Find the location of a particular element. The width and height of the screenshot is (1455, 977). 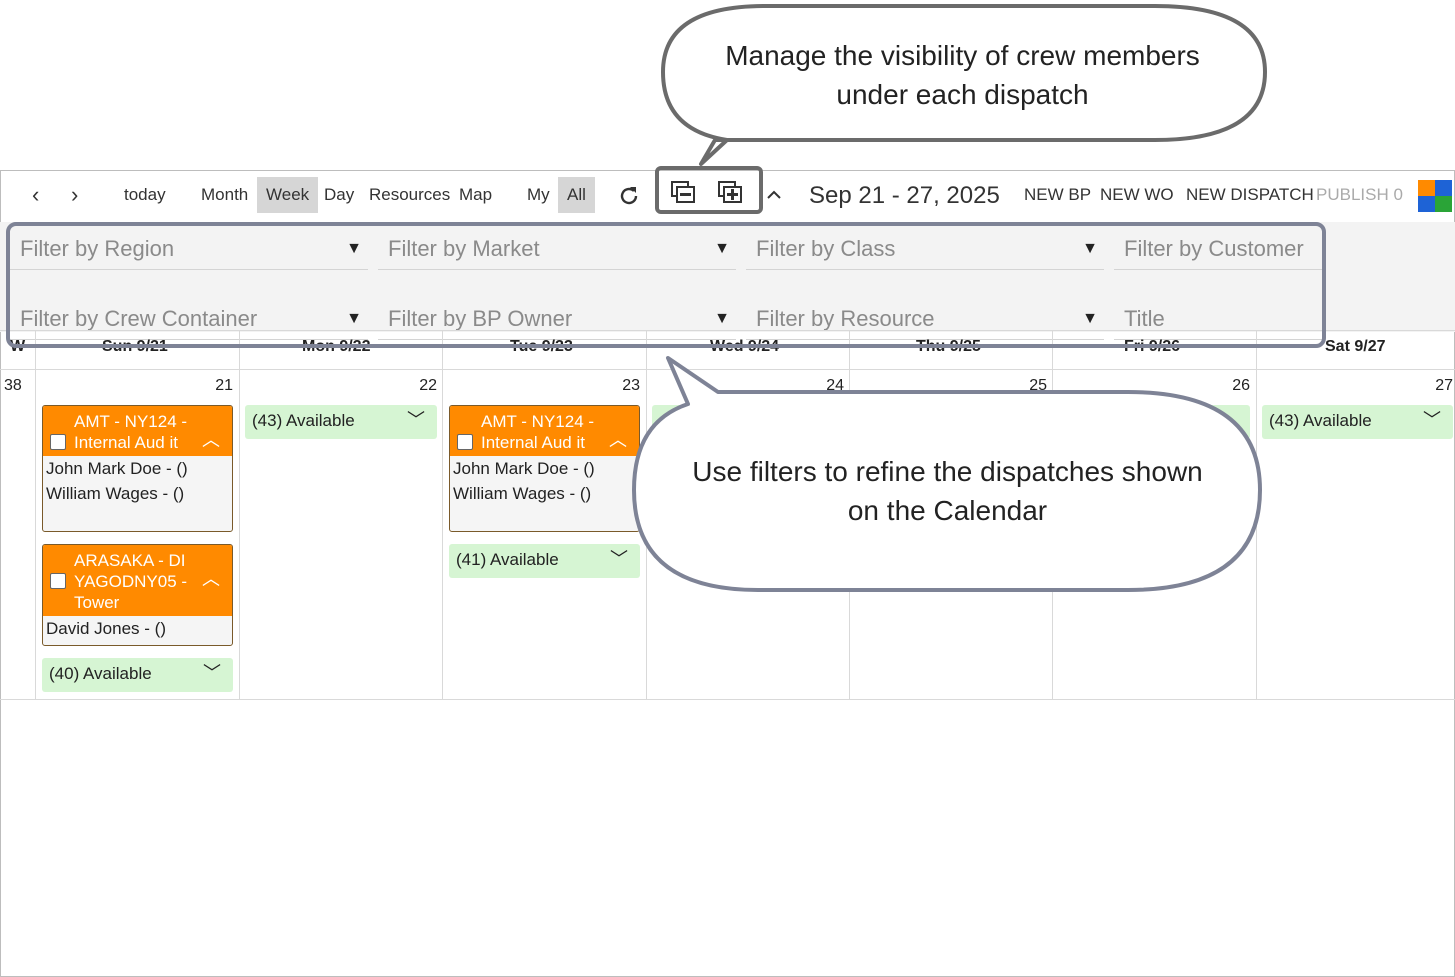

today-button: today is located at coordinates (145, 195).